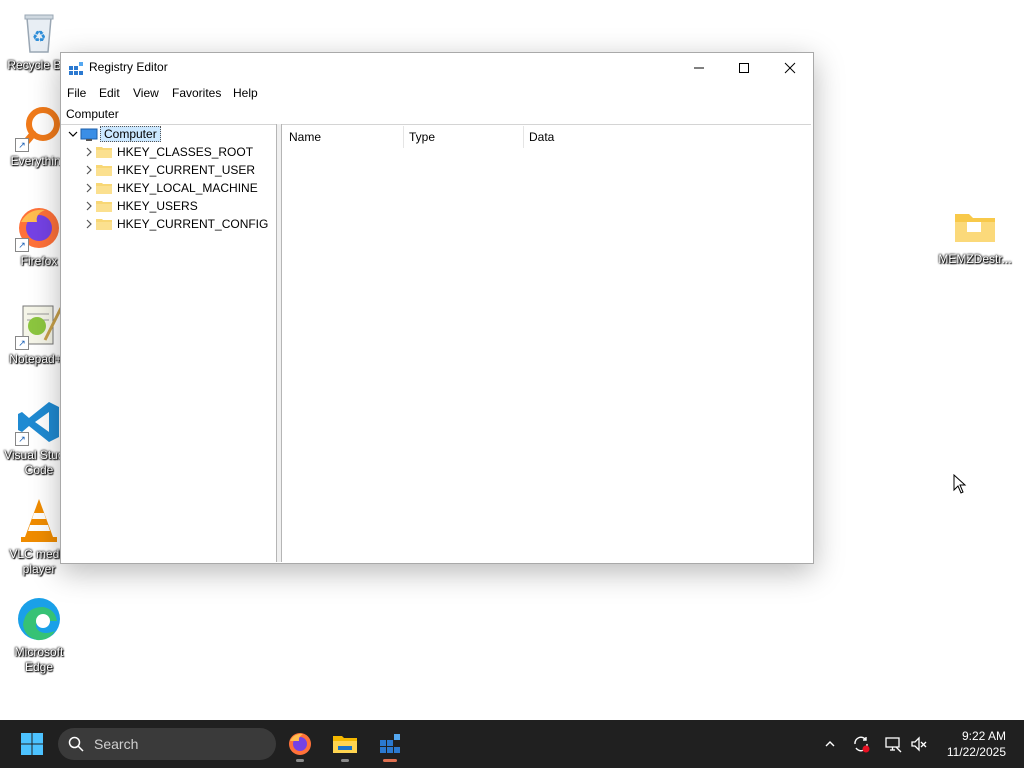  I want to click on taskbar-app-firefox, so click(300, 744).